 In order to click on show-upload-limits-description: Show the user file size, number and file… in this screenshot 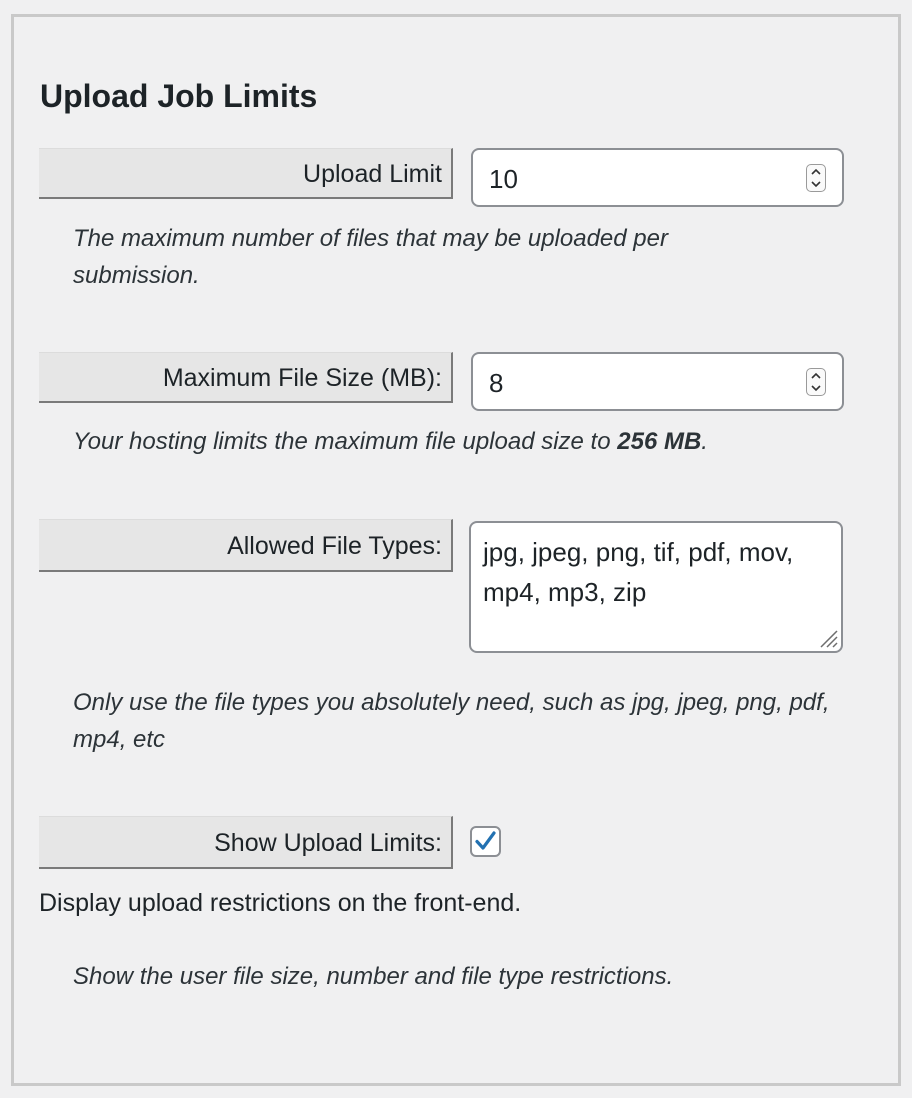, I will do `click(373, 976)`.